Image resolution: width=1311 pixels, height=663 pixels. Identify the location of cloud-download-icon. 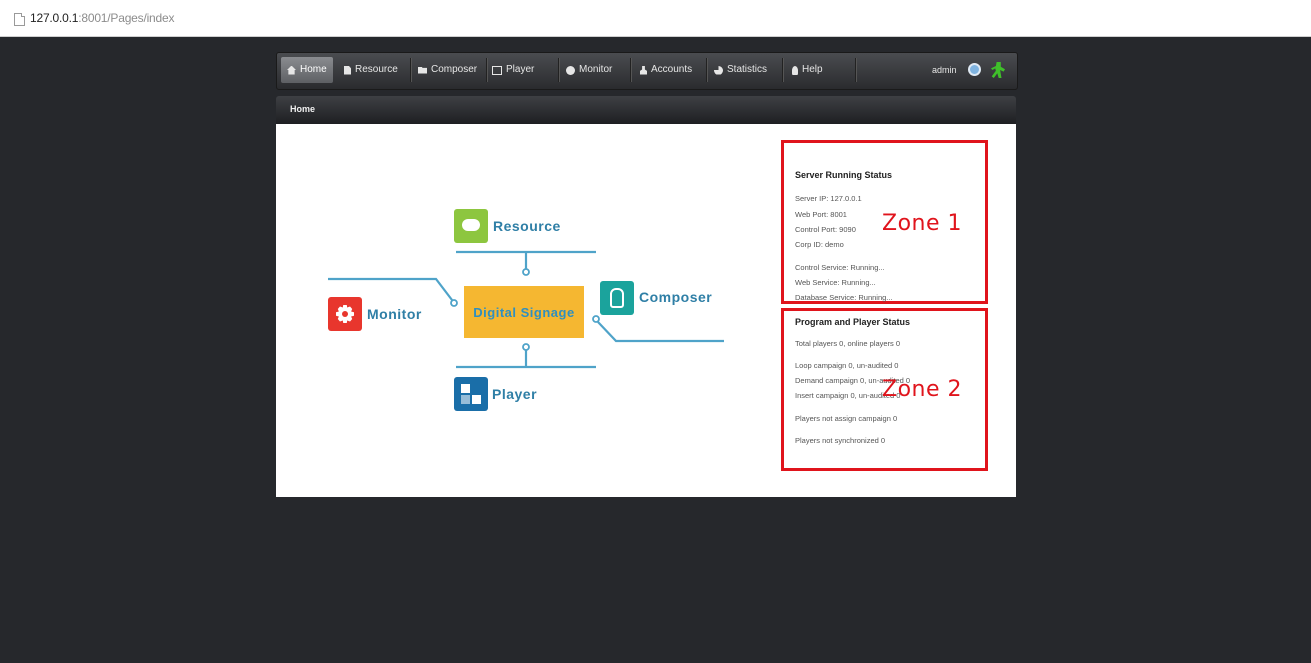
(471, 225).